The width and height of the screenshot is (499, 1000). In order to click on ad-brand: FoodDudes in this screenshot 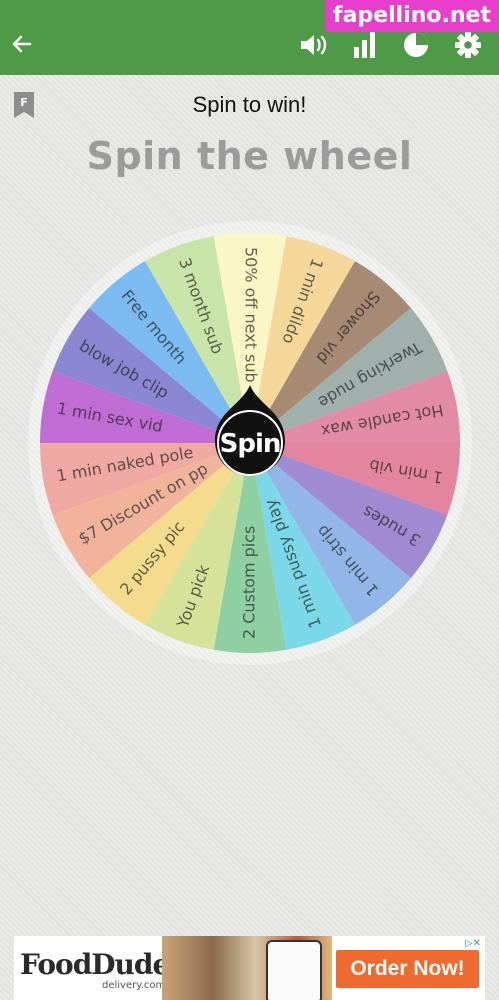, I will do `click(102, 964)`.